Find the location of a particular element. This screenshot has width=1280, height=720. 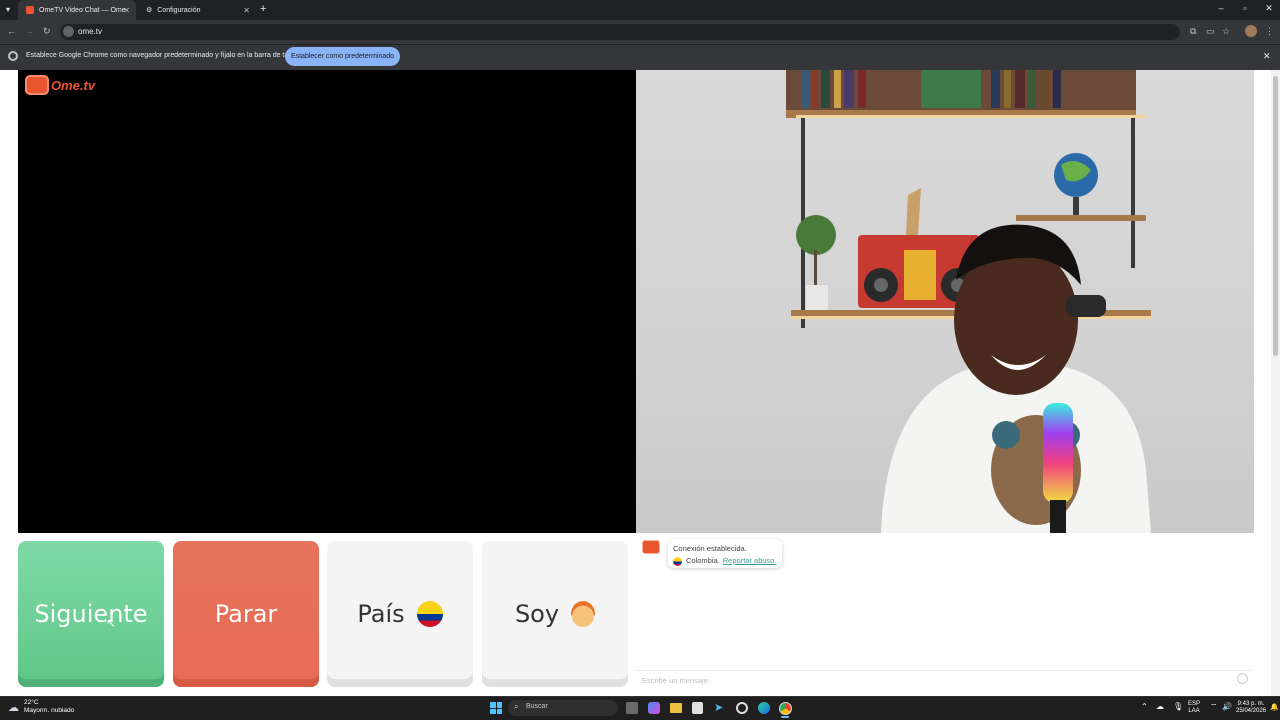

active-app-indicator is located at coordinates (785, 717).